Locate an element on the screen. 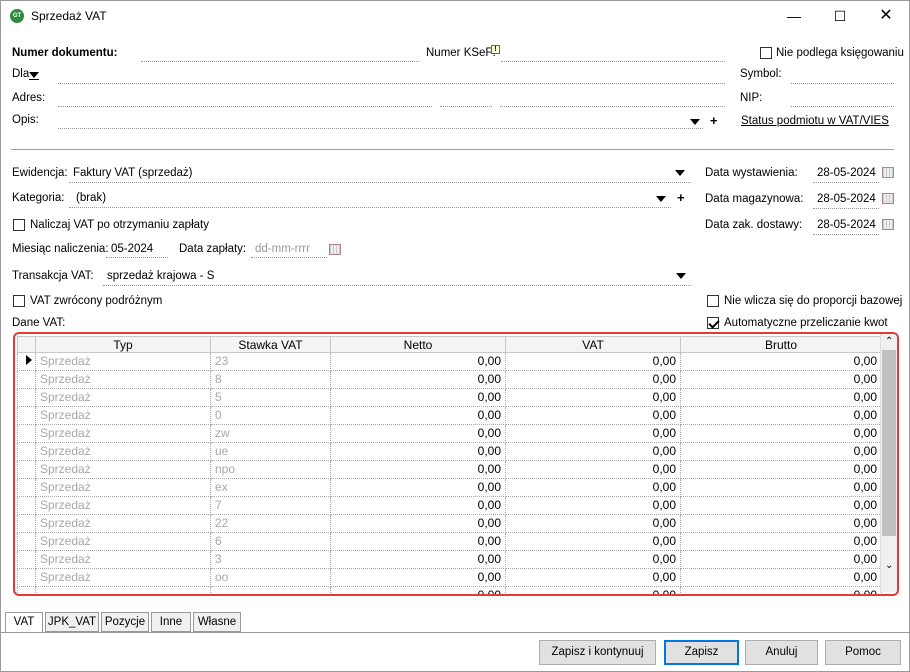 This screenshot has width=910, height=672. ewidencja-value: Faktury VAT (sprzedaż) is located at coordinates (133, 173).